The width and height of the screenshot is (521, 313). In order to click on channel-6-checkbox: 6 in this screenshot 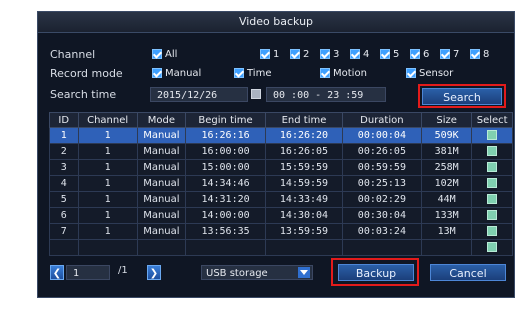, I will do `click(419, 54)`.